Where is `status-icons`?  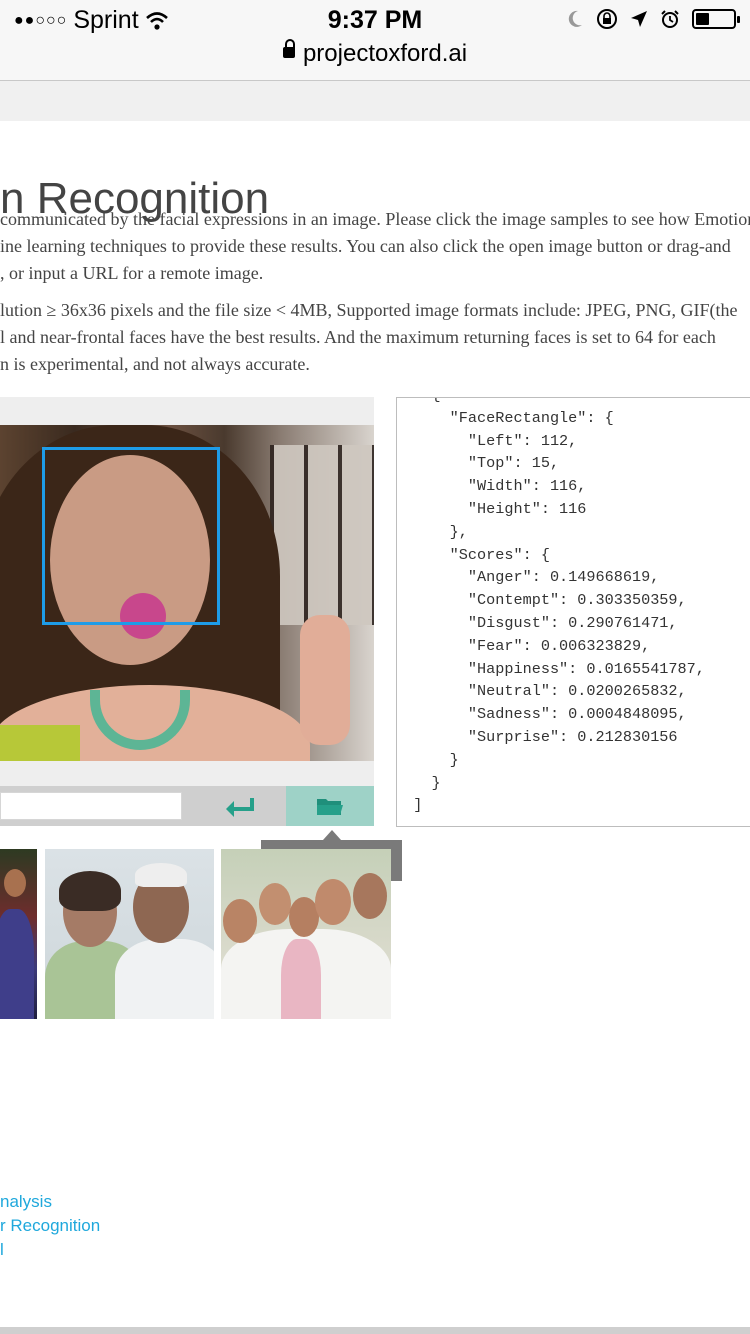 status-icons is located at coordinates (653, 19).